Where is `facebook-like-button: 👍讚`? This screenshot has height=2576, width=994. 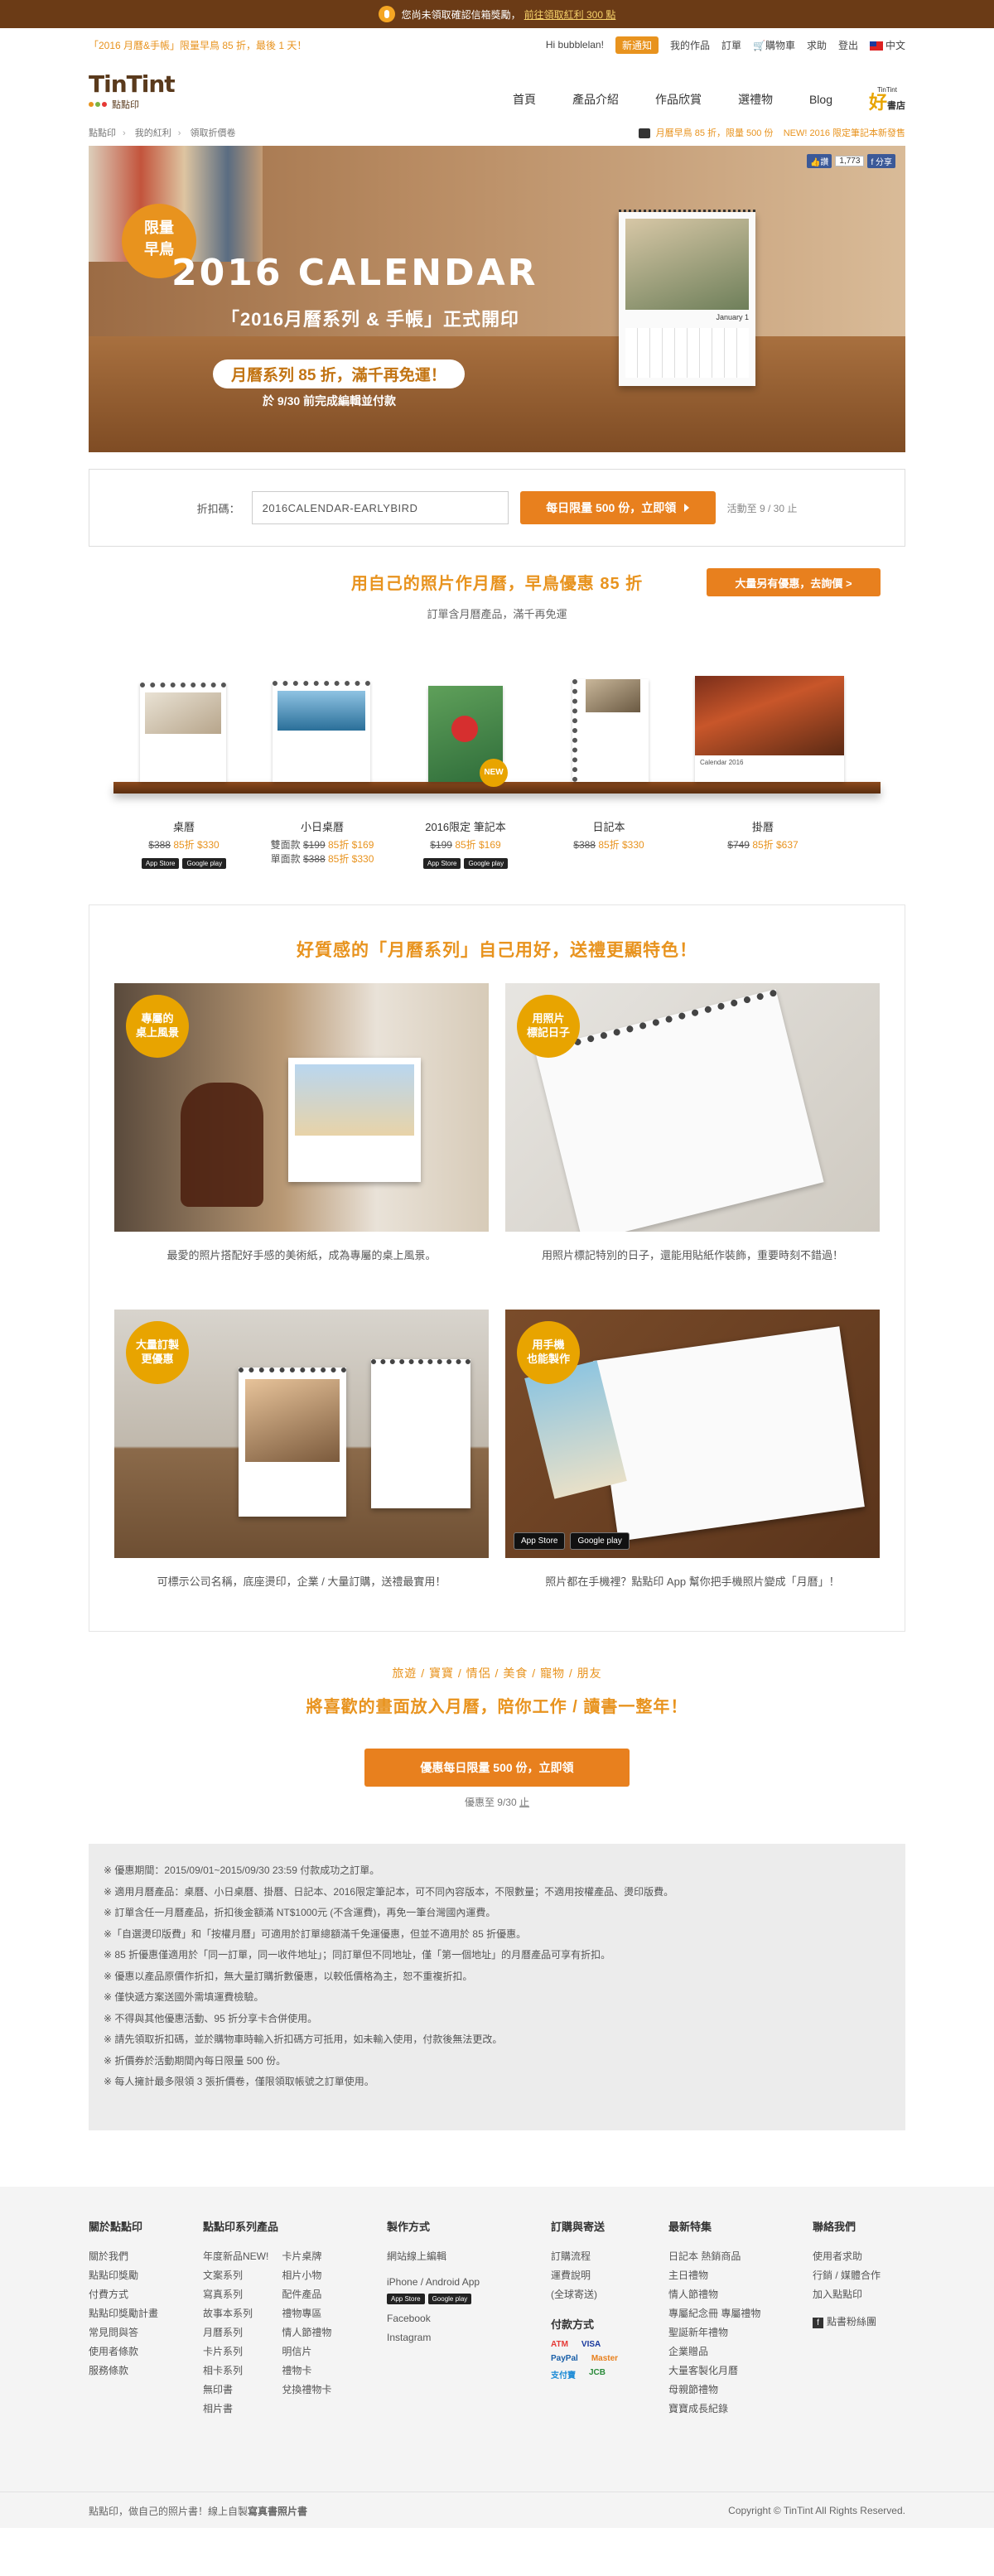
facebook-like-button: 👍讚 is located at coordinates (819, 161).